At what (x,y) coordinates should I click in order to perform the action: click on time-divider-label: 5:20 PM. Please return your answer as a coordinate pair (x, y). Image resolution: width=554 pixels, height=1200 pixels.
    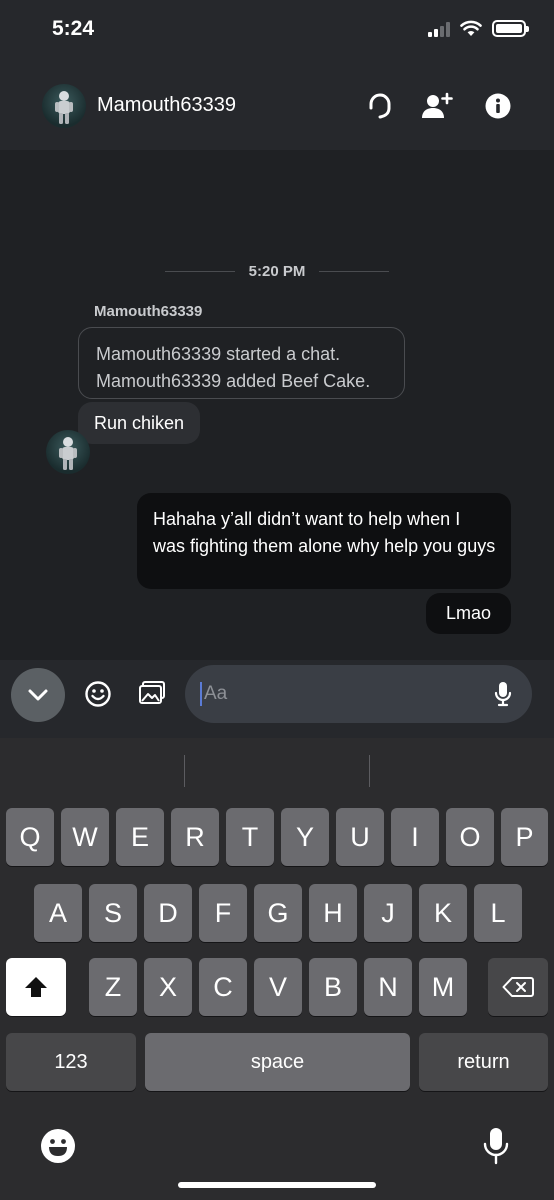
    Looking at the image, I should click on (277, 271).